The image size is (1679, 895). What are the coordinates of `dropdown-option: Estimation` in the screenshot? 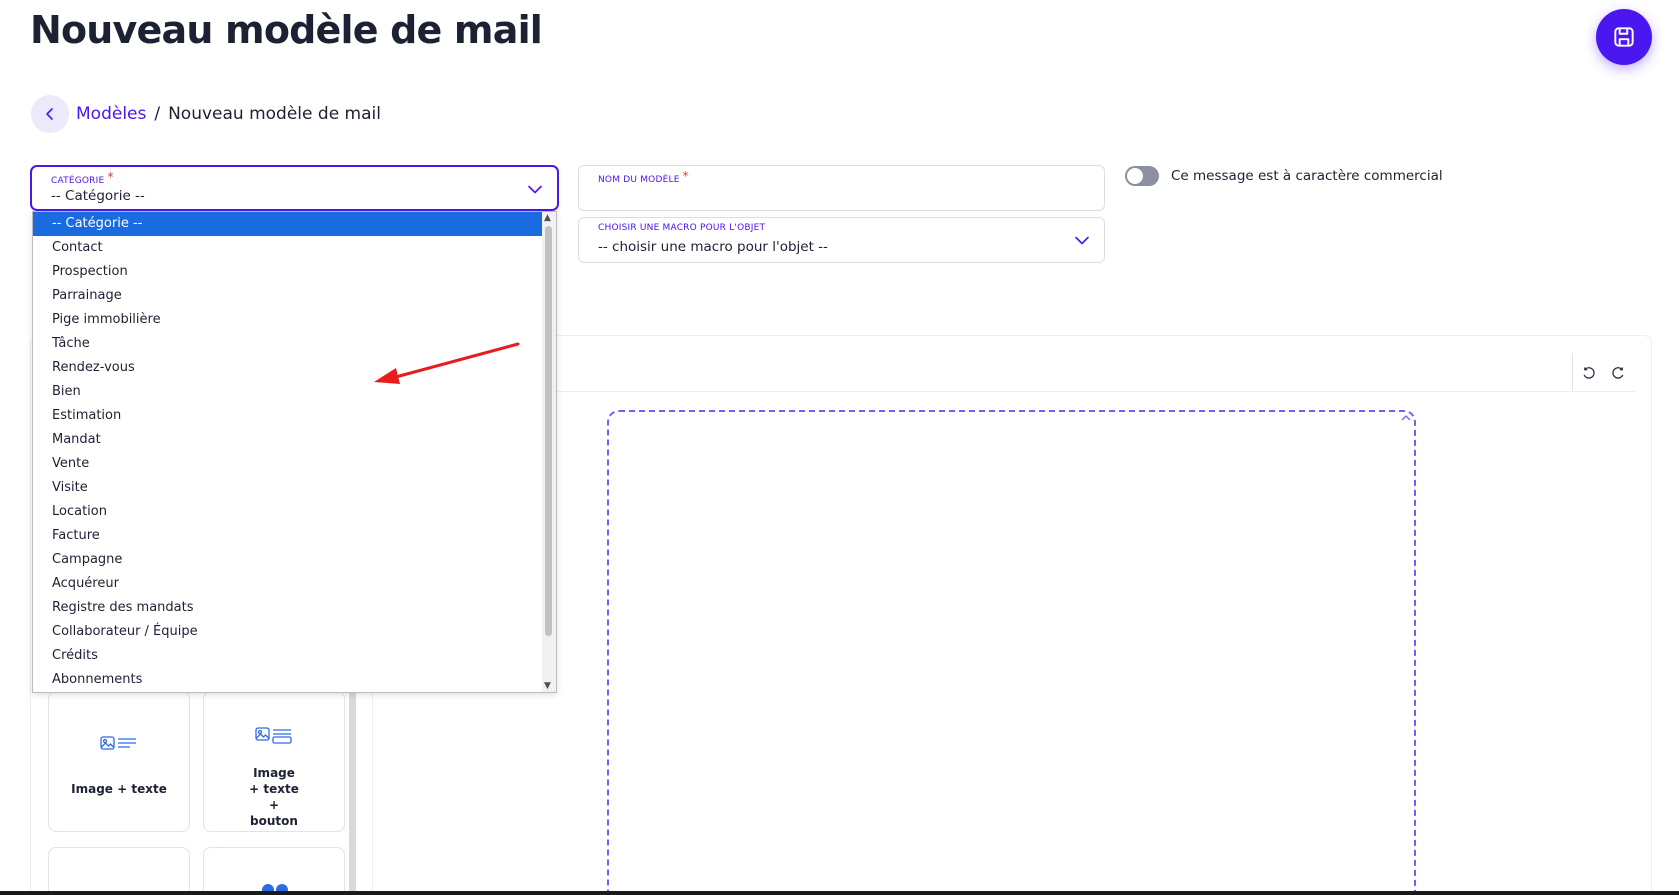 It's located at (288, 416).